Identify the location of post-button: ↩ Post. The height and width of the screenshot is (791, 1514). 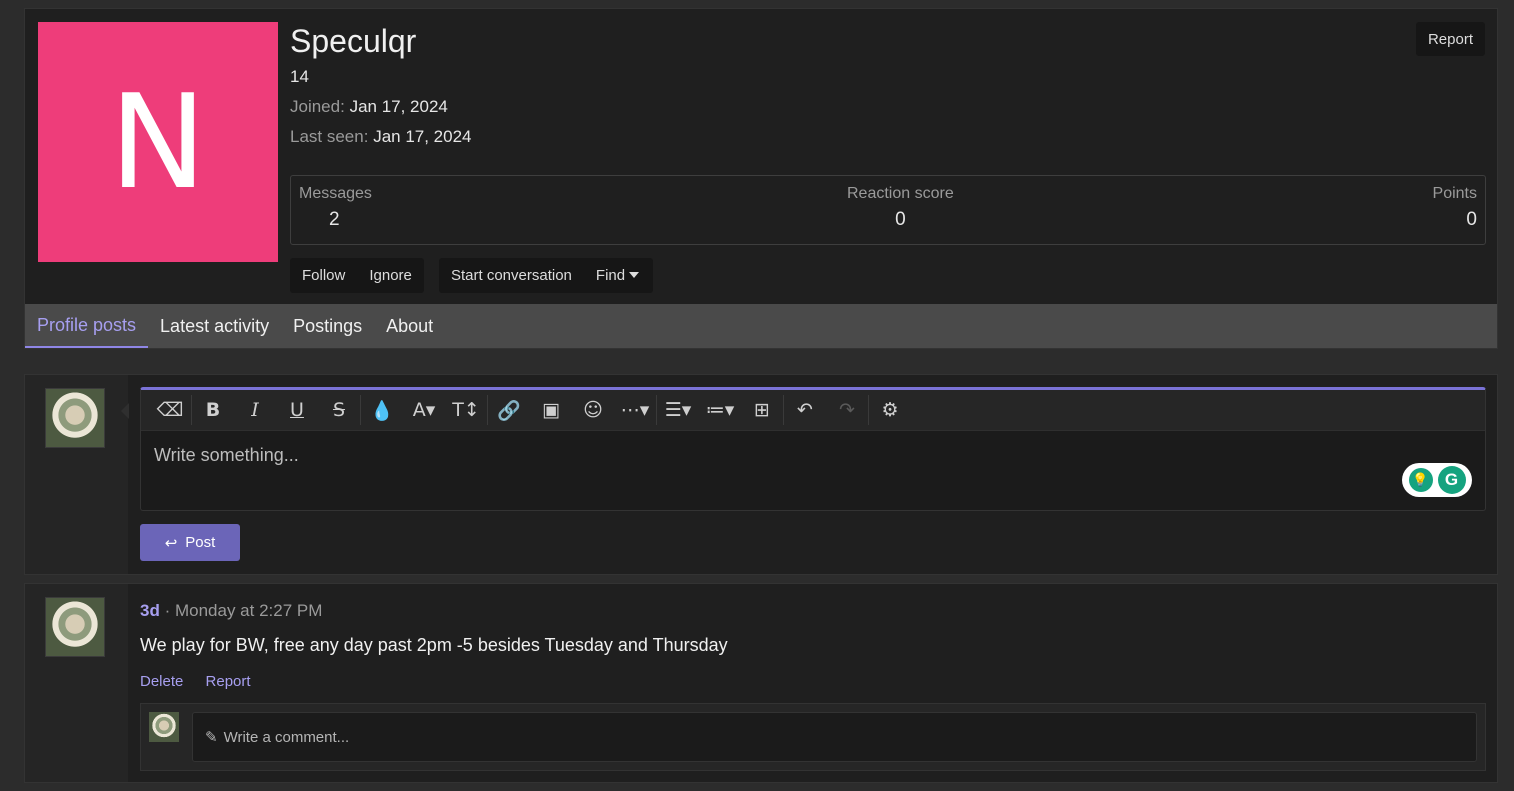
(190, 542).